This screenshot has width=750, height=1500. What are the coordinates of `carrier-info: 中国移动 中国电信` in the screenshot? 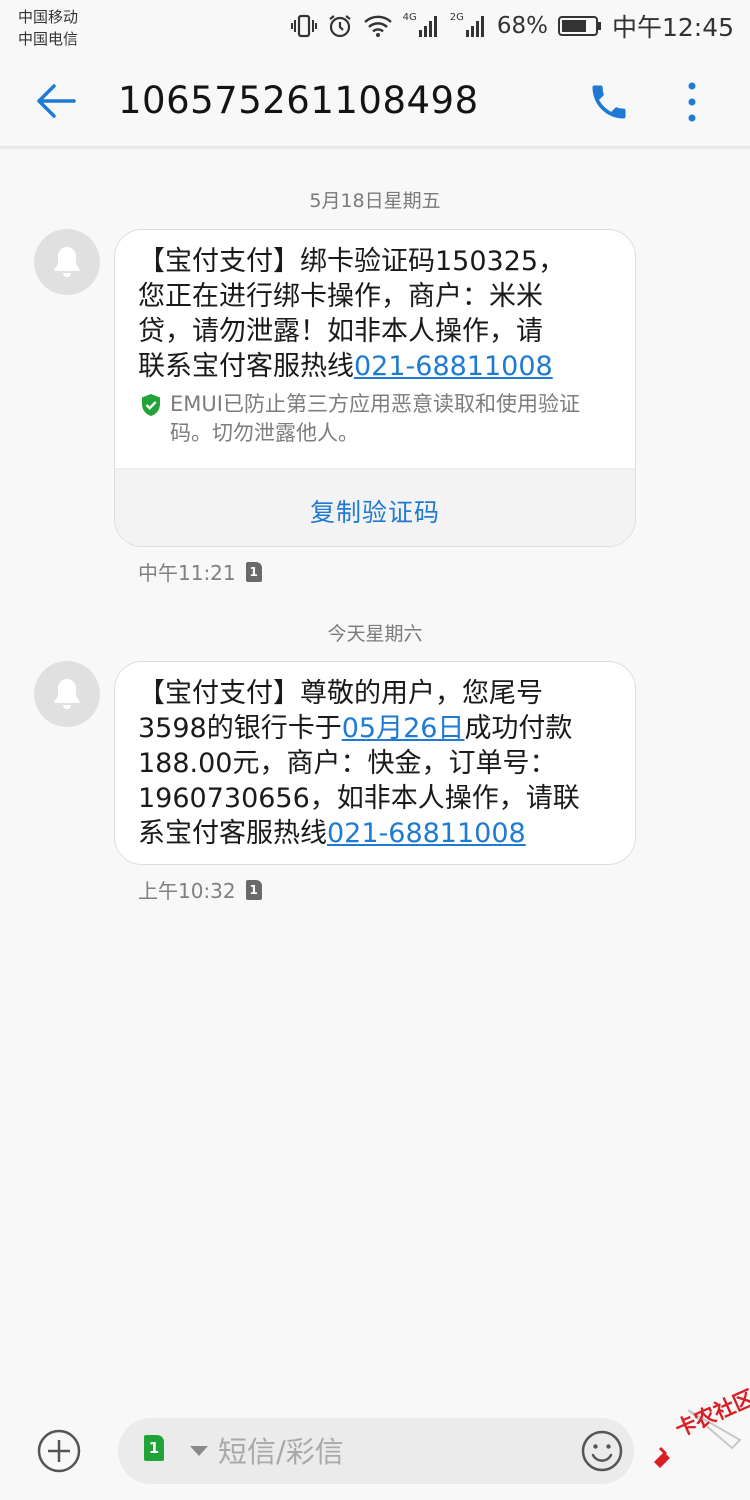 It's located at (48, 28).